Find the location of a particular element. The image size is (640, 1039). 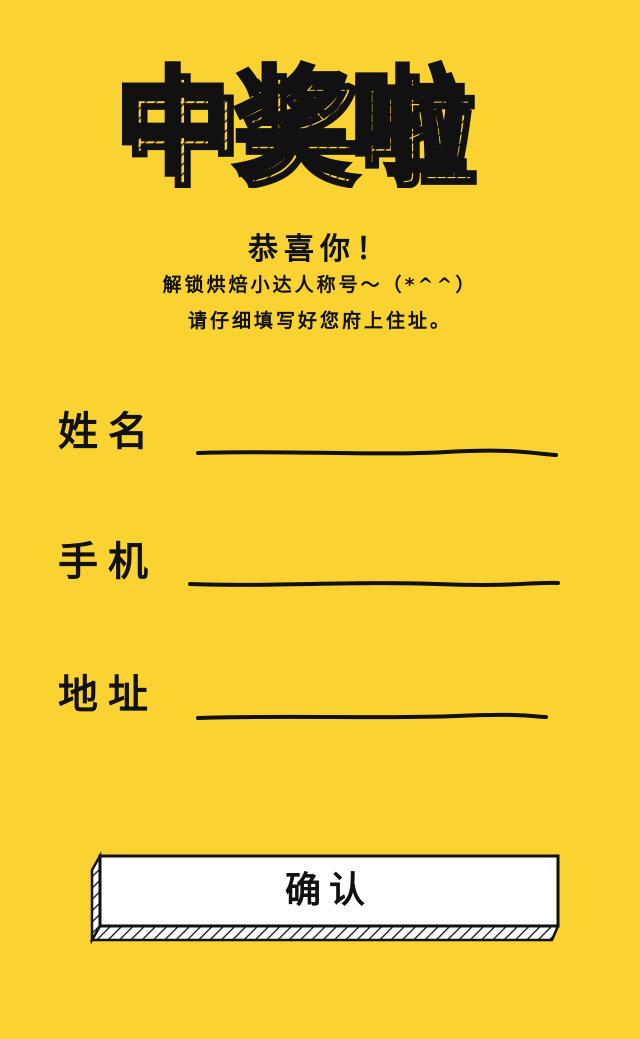

name-field-row: 姓名 is located at coordinates (318, 439).